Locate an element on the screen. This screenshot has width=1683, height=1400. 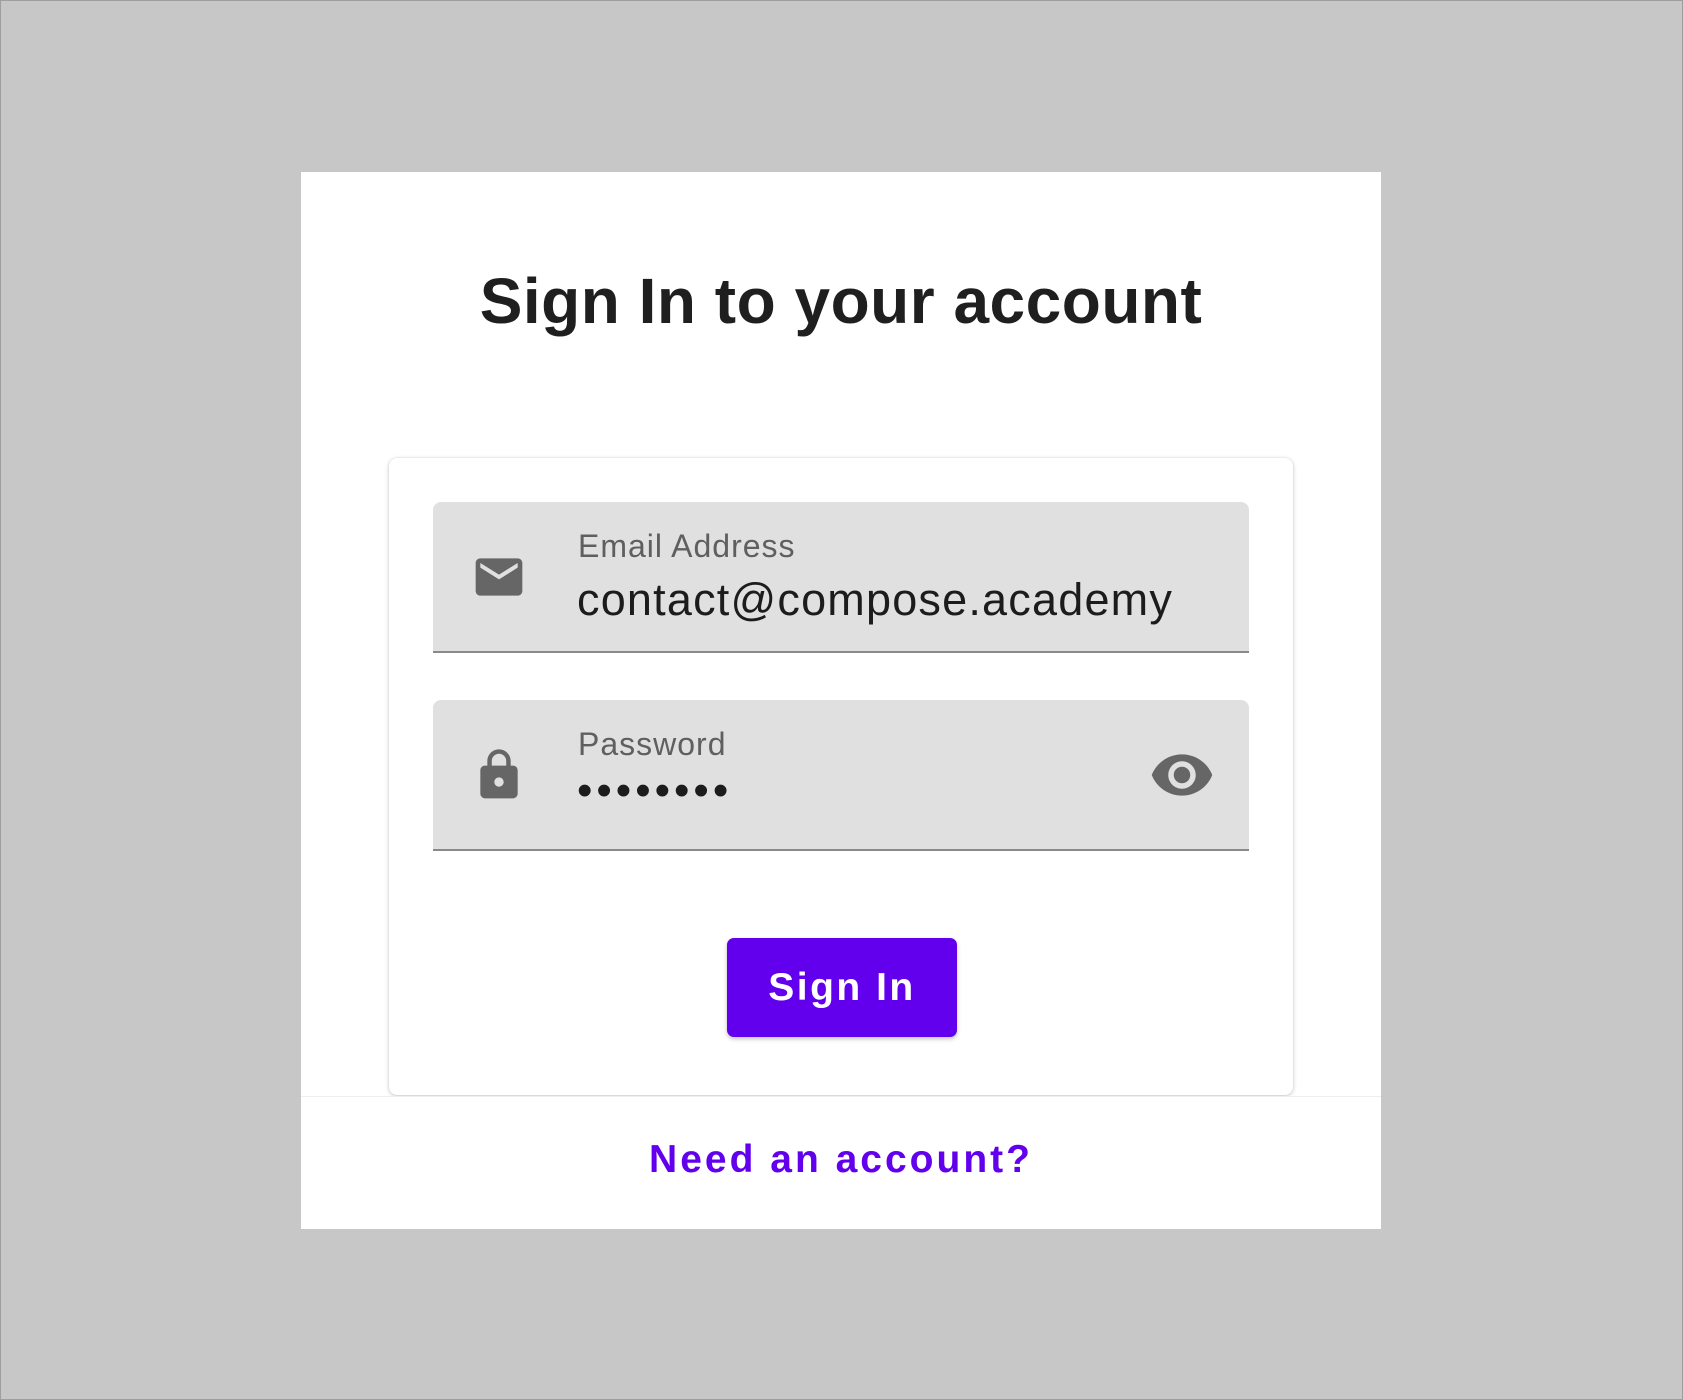
password-field-value: •••••••• is located at coordinates (654, 791).